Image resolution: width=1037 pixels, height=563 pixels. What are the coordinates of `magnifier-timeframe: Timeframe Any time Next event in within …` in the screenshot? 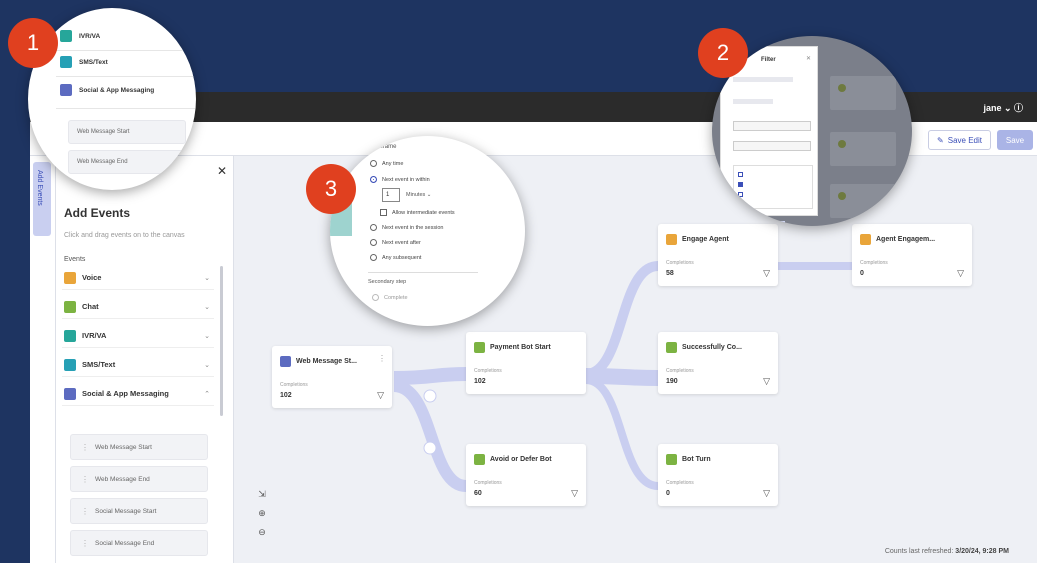 It's located at (427, 231).